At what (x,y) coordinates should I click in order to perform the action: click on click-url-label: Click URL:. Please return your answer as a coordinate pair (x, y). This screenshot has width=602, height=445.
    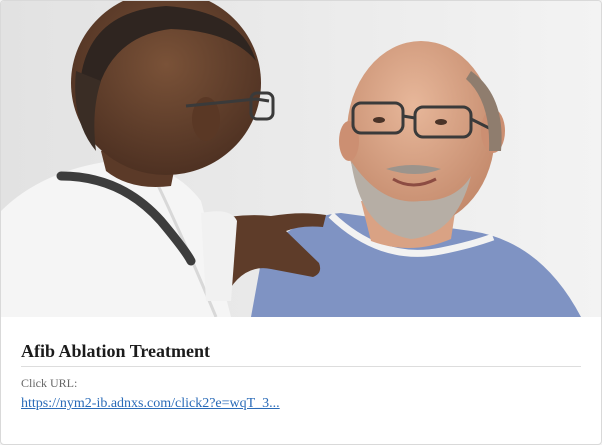
    Looking at the image, I should click on (49, 383).